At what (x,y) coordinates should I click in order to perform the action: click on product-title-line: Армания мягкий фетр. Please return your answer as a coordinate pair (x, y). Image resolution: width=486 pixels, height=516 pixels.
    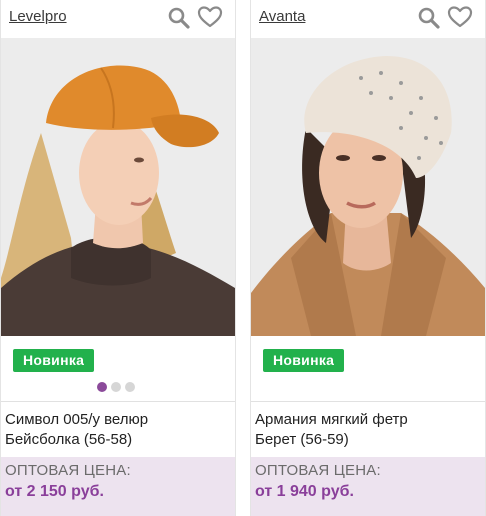
    Looking at the image, I should click on (331, 419).